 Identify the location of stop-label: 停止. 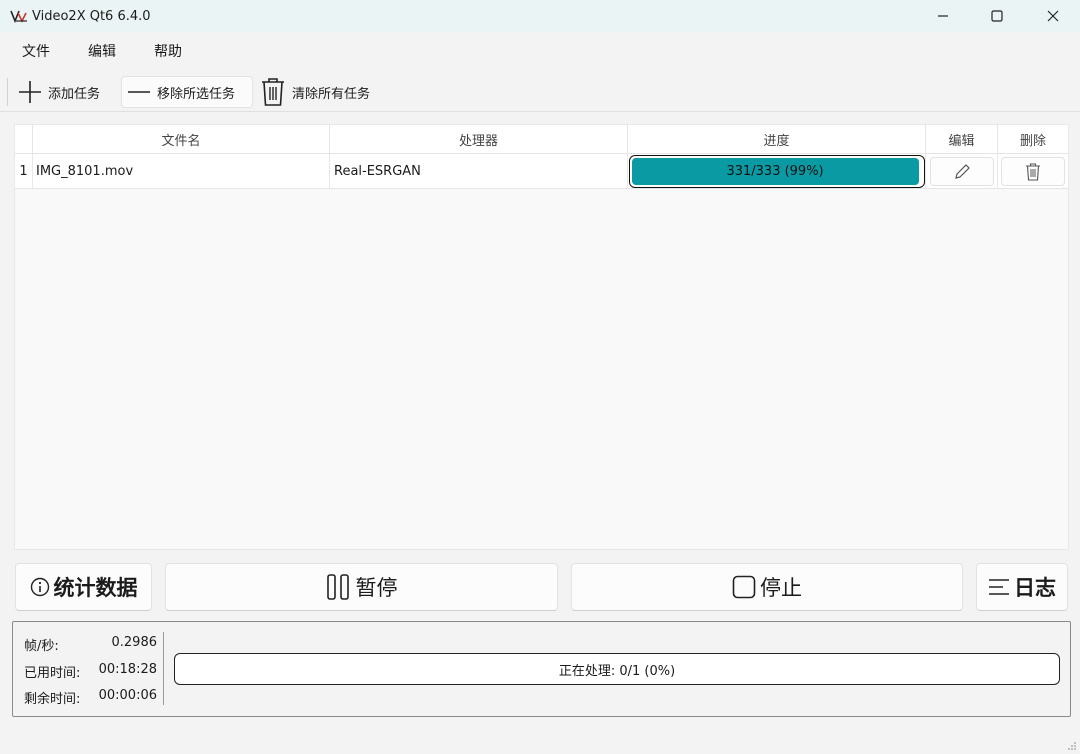
(781, 588).